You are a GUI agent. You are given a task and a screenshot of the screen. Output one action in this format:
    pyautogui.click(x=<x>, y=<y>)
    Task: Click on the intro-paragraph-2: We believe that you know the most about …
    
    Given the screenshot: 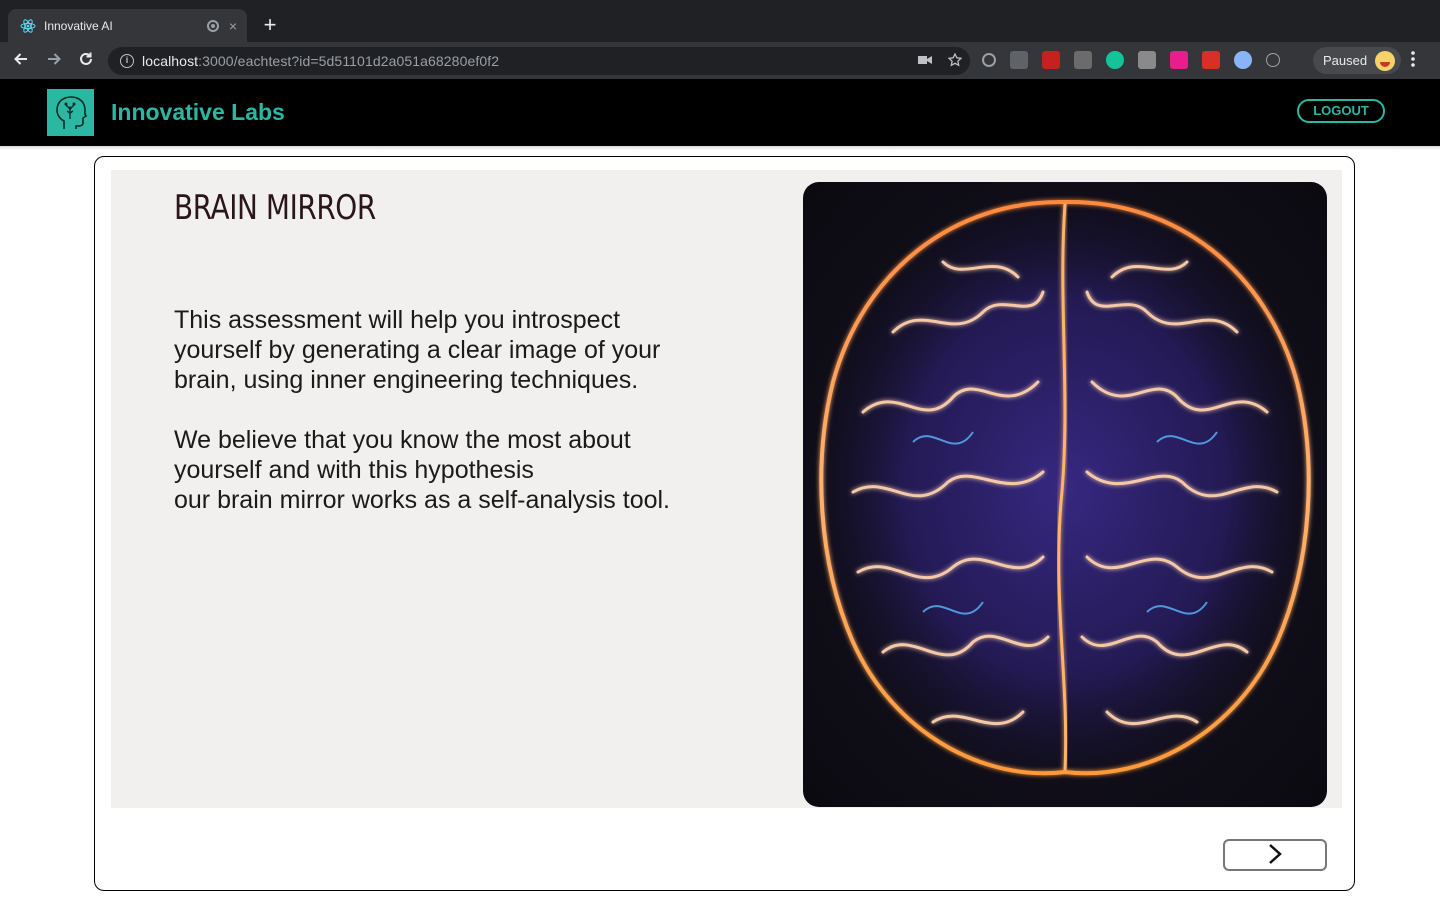 What is the action you would take?
    pyautogui.click(x=454, y=470)
    